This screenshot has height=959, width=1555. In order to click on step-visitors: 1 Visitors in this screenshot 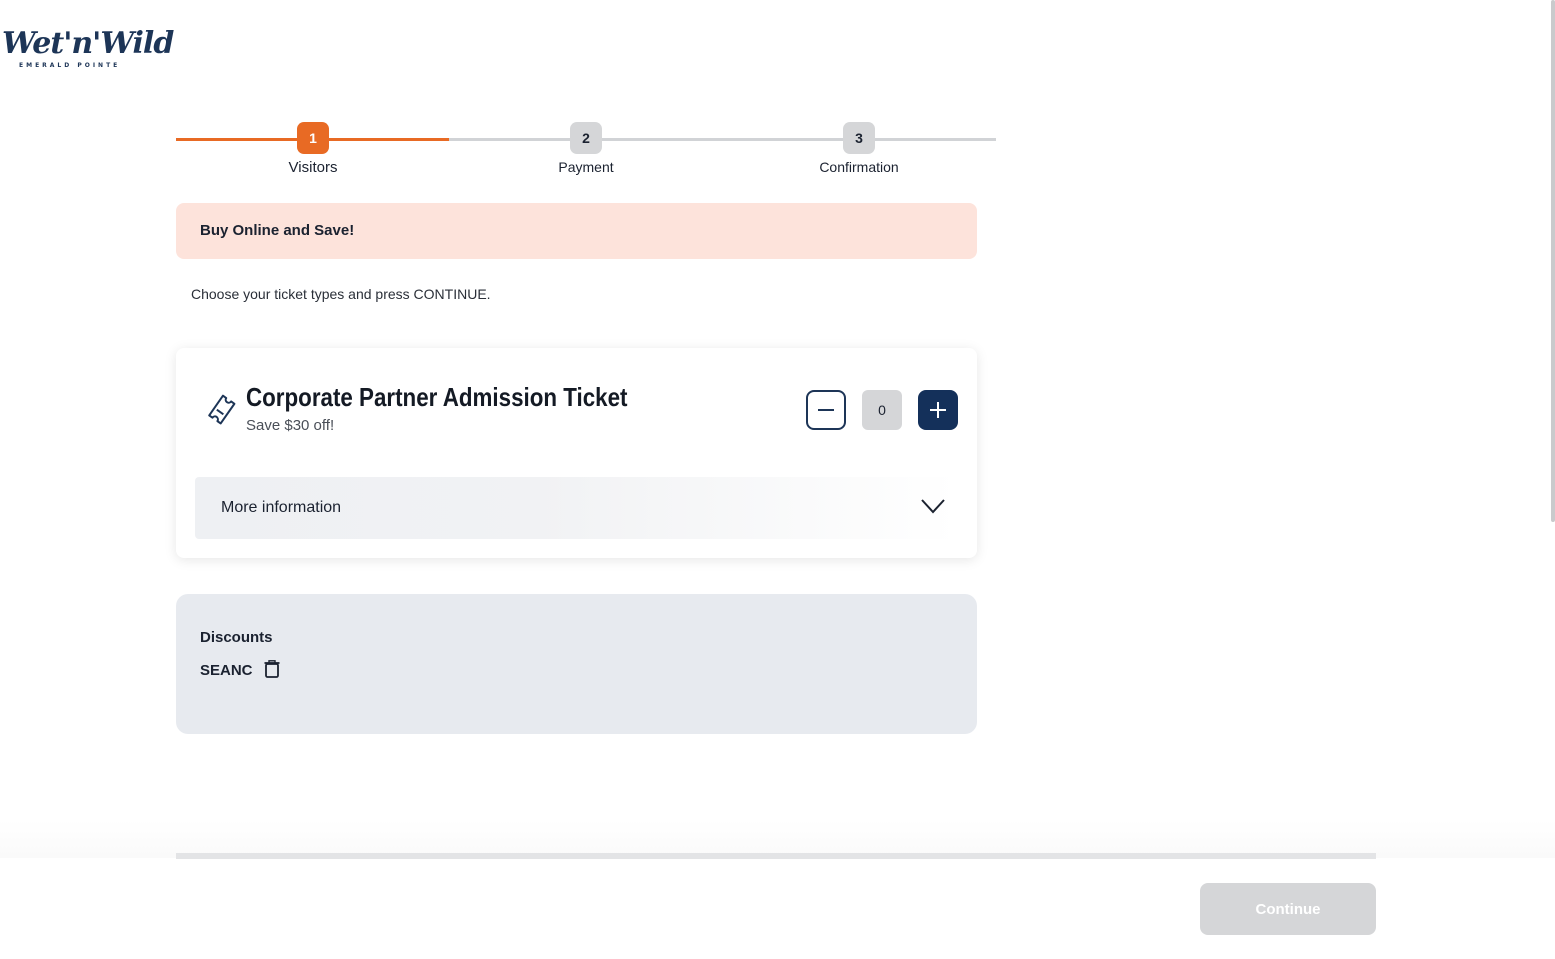, I will do `click(313, 149)`.